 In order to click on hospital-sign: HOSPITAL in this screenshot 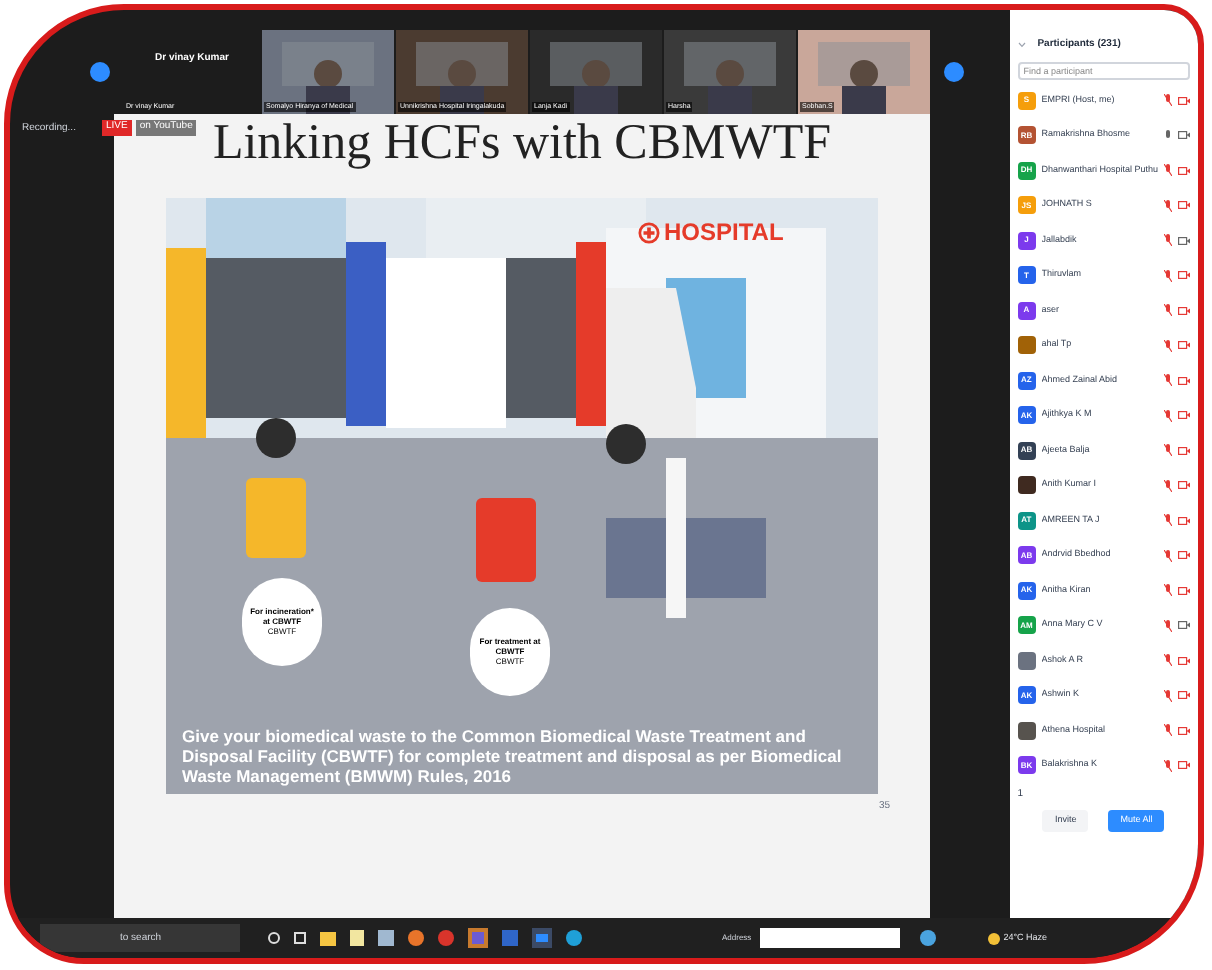, I will do `click(724, 233)`.